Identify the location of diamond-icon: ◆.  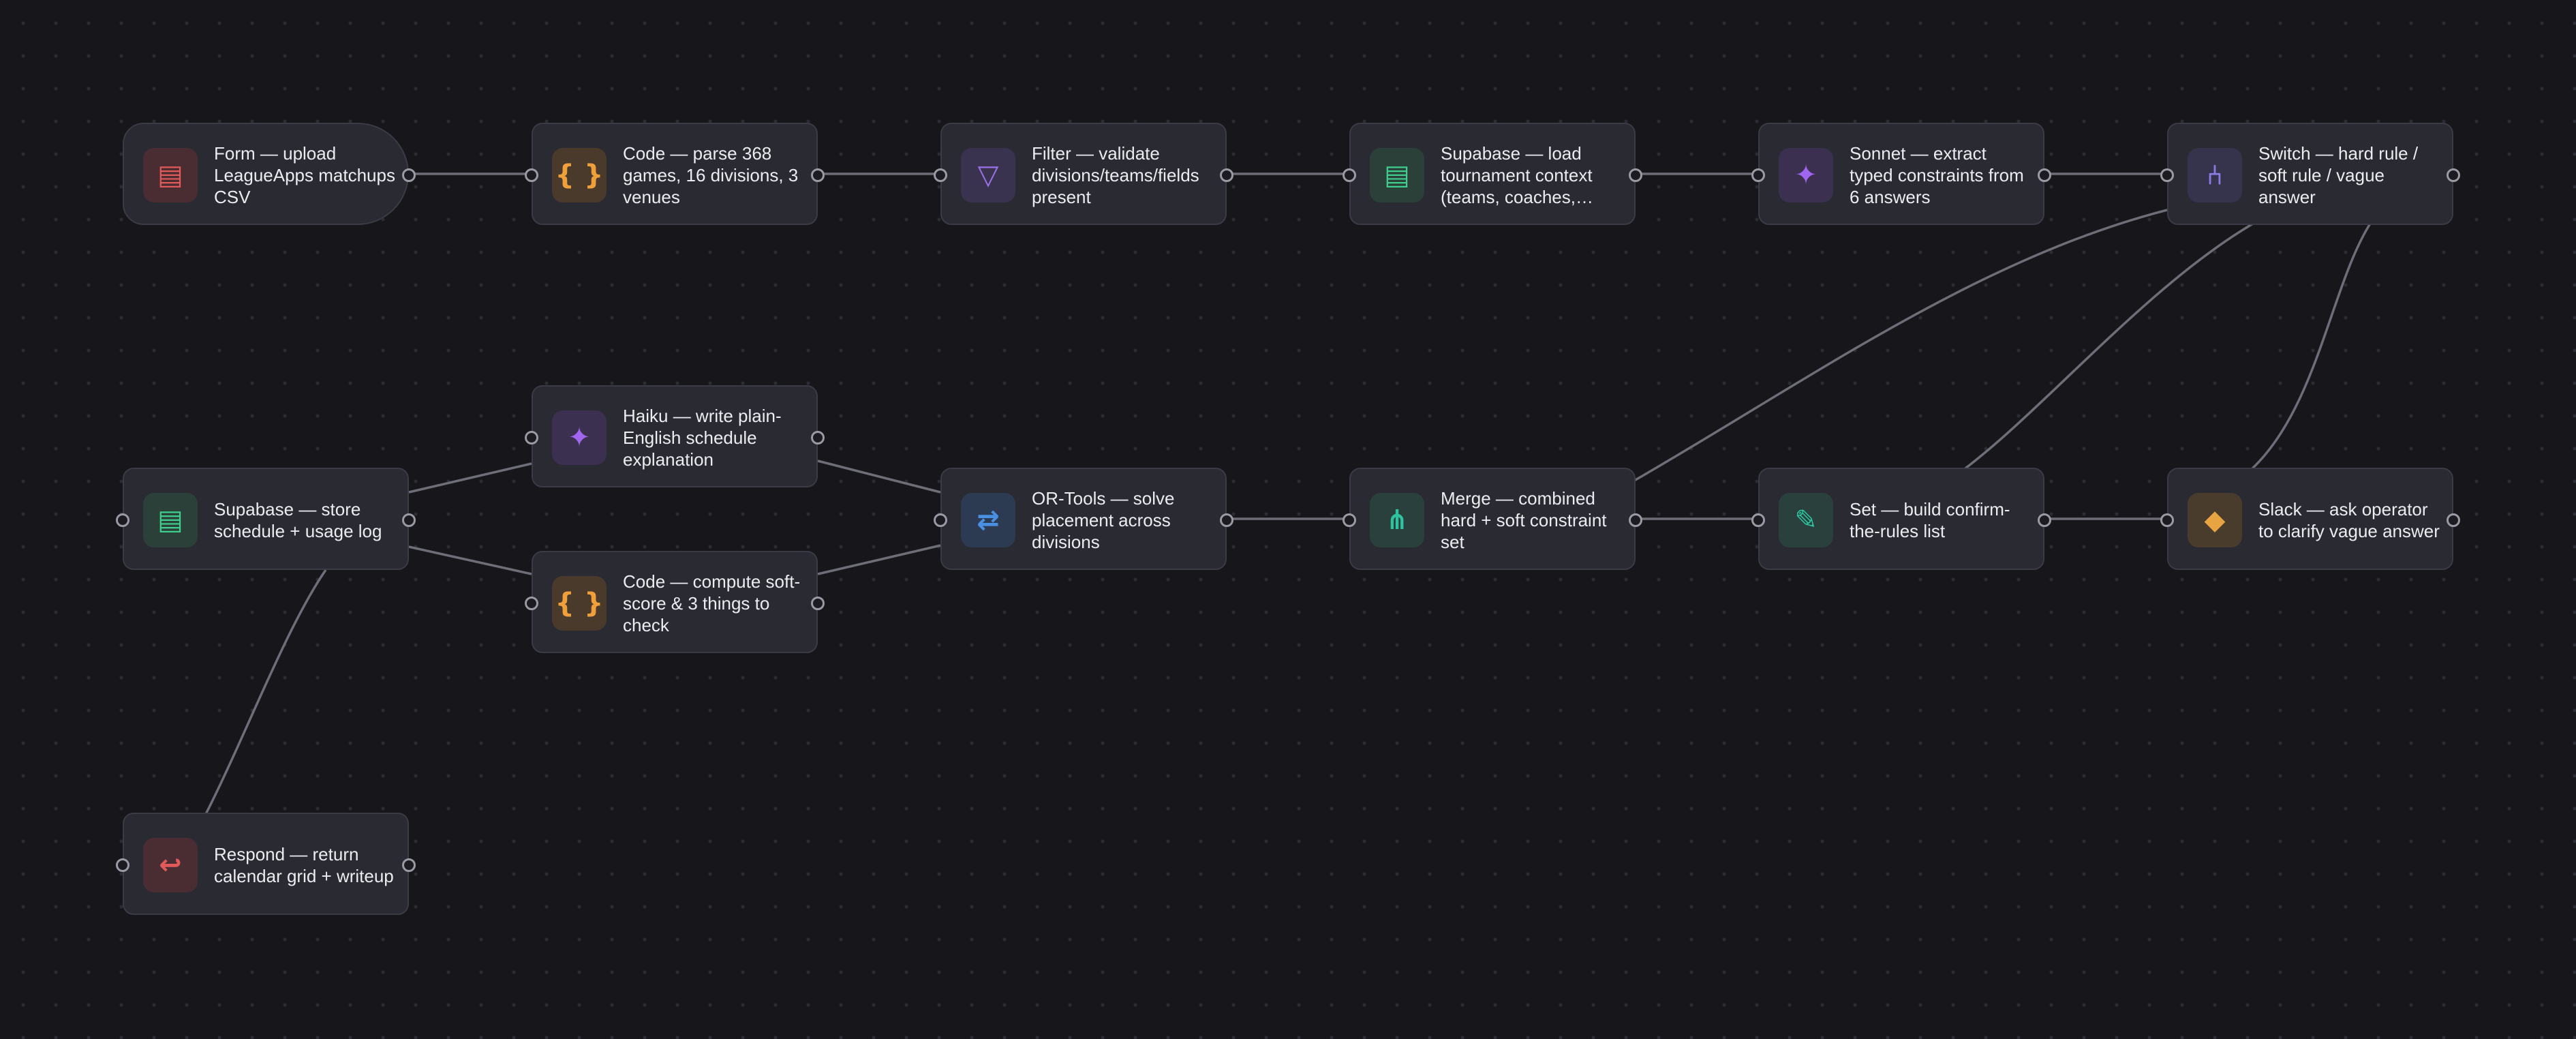
(2215, 520).